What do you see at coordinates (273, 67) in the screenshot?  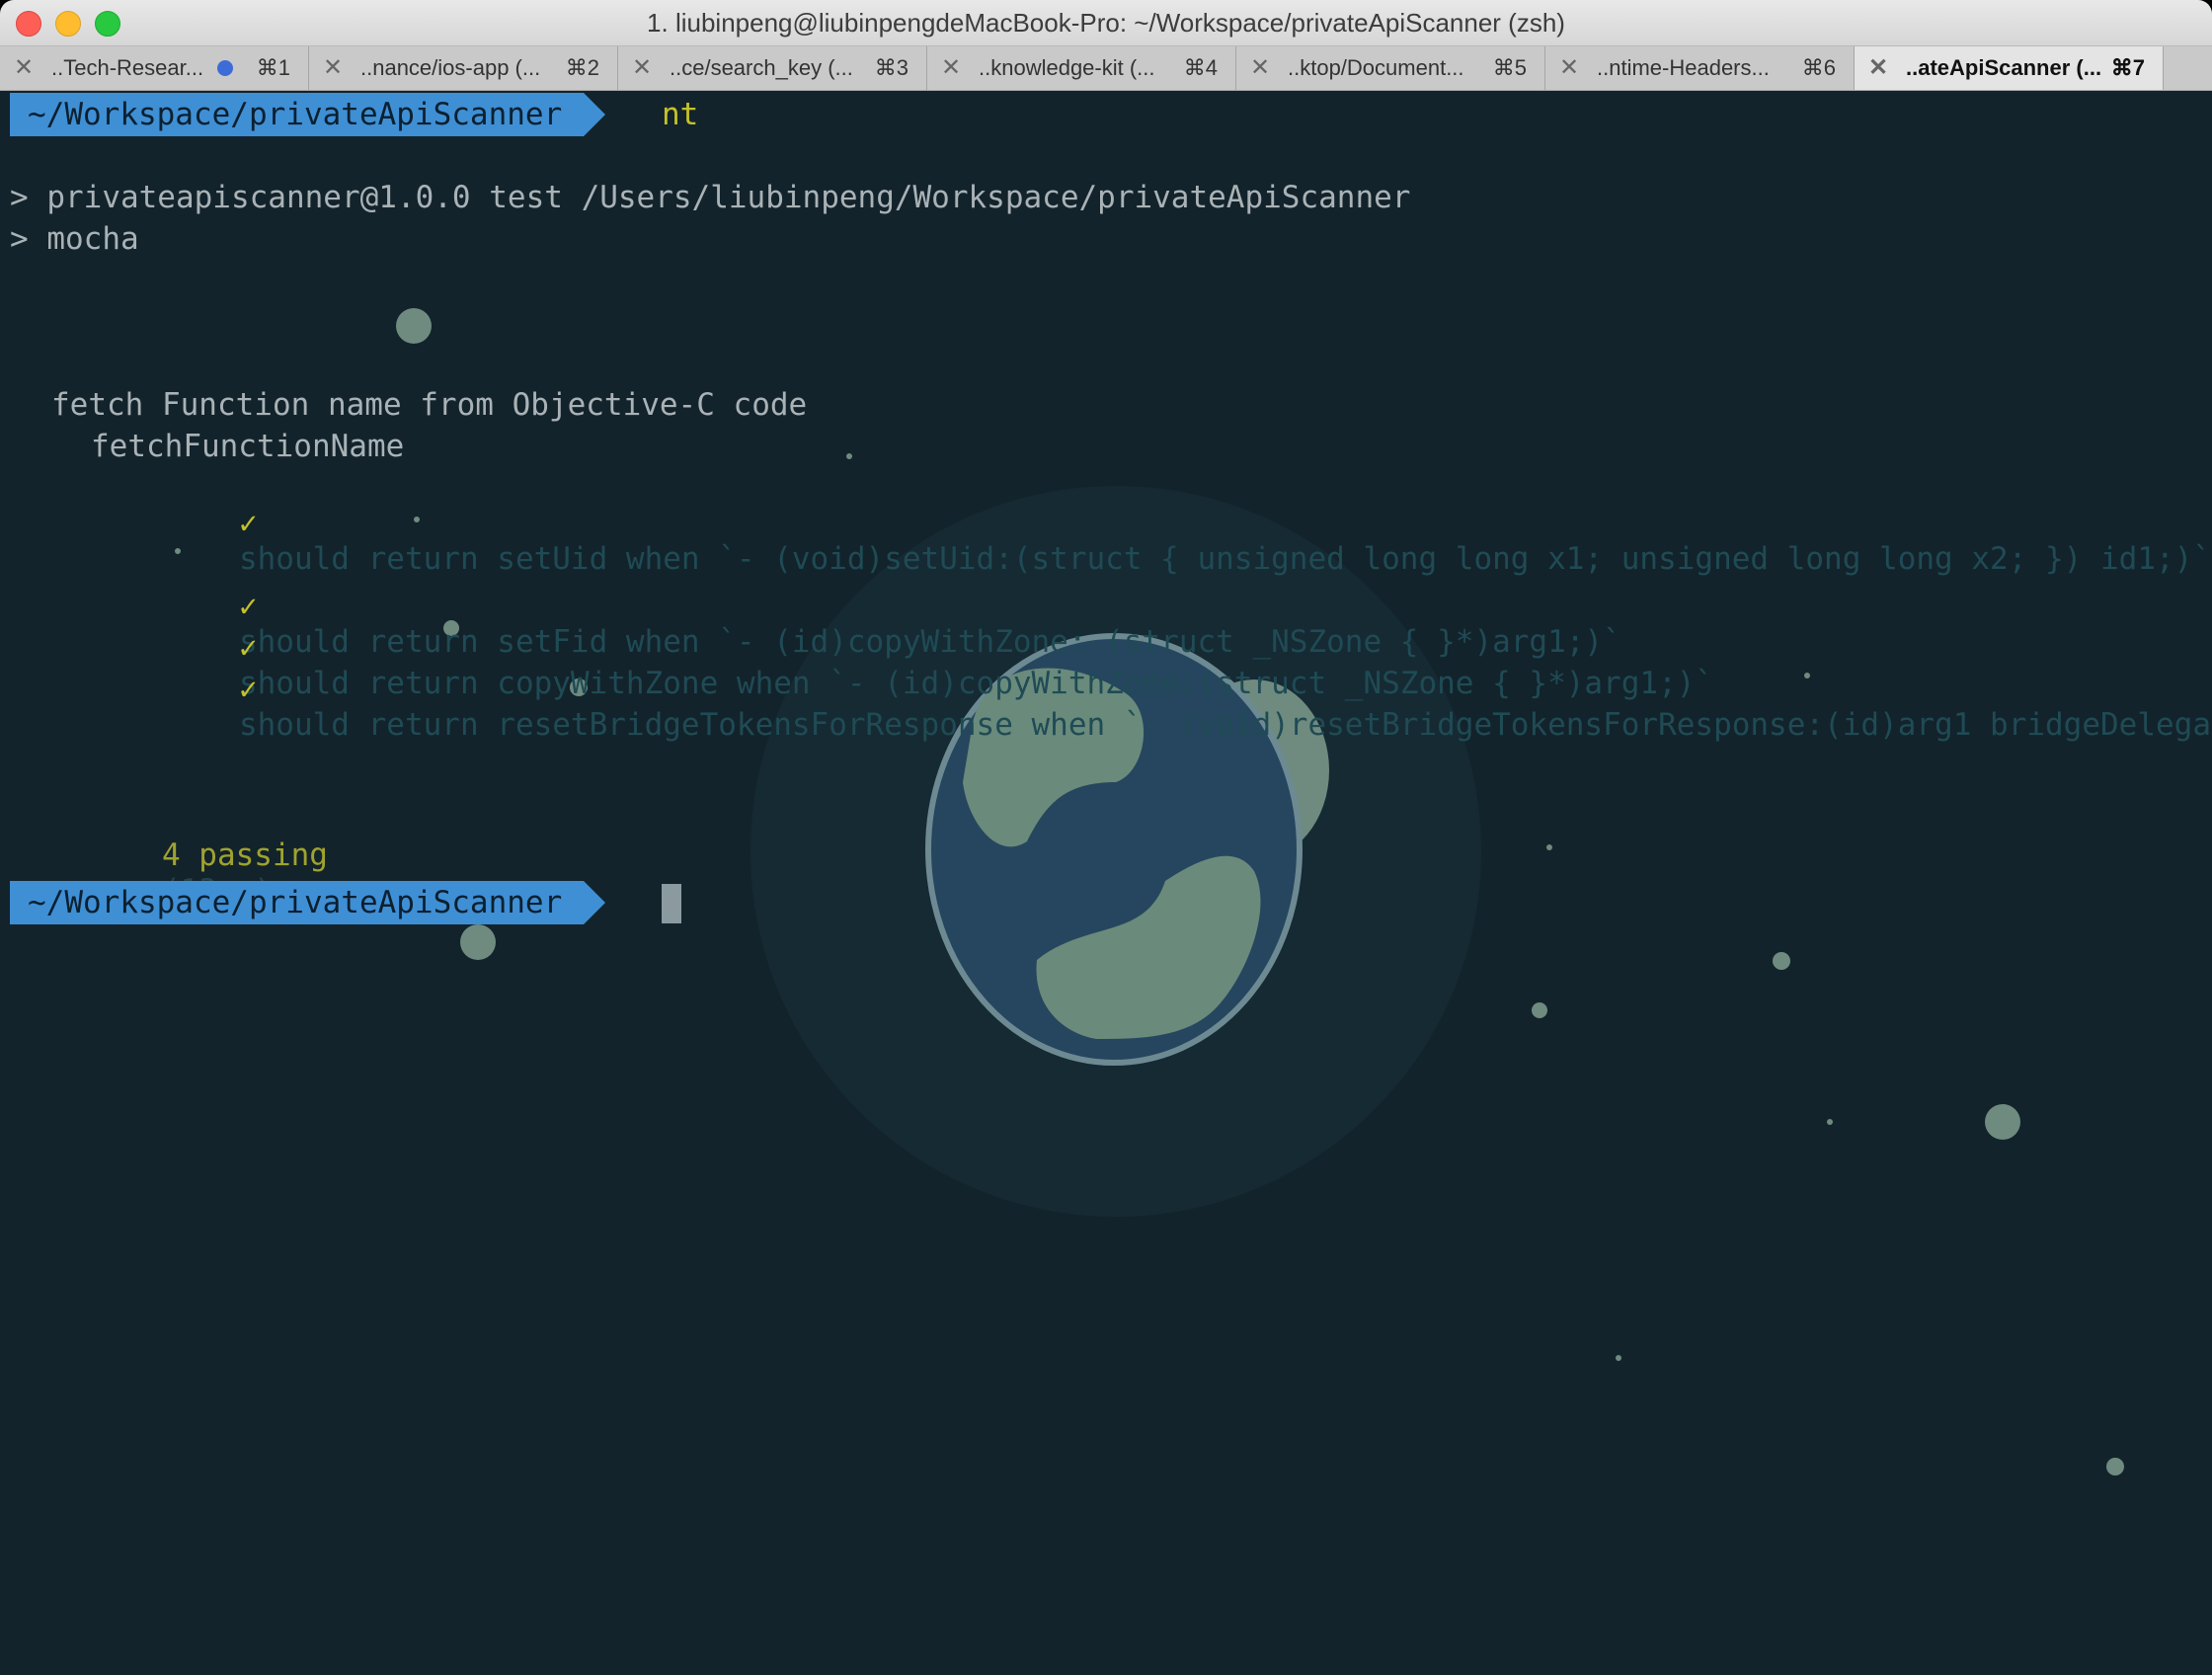 I see `tab-shortcut: ⌘1` at bounding box center [273, 67].